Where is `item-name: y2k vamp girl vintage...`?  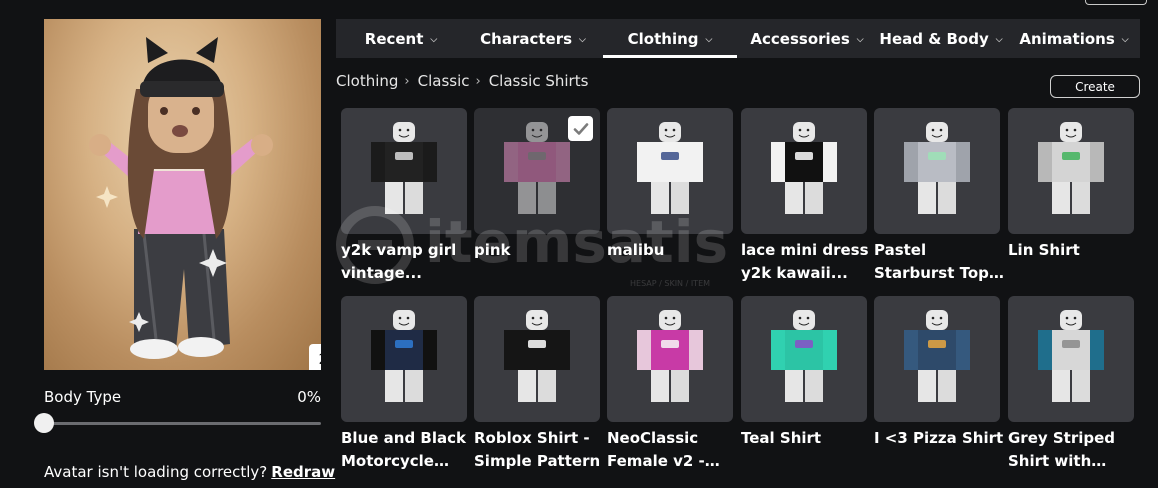 item-name: y2k vamp girl vintage... is located at coordinates (407, 262).